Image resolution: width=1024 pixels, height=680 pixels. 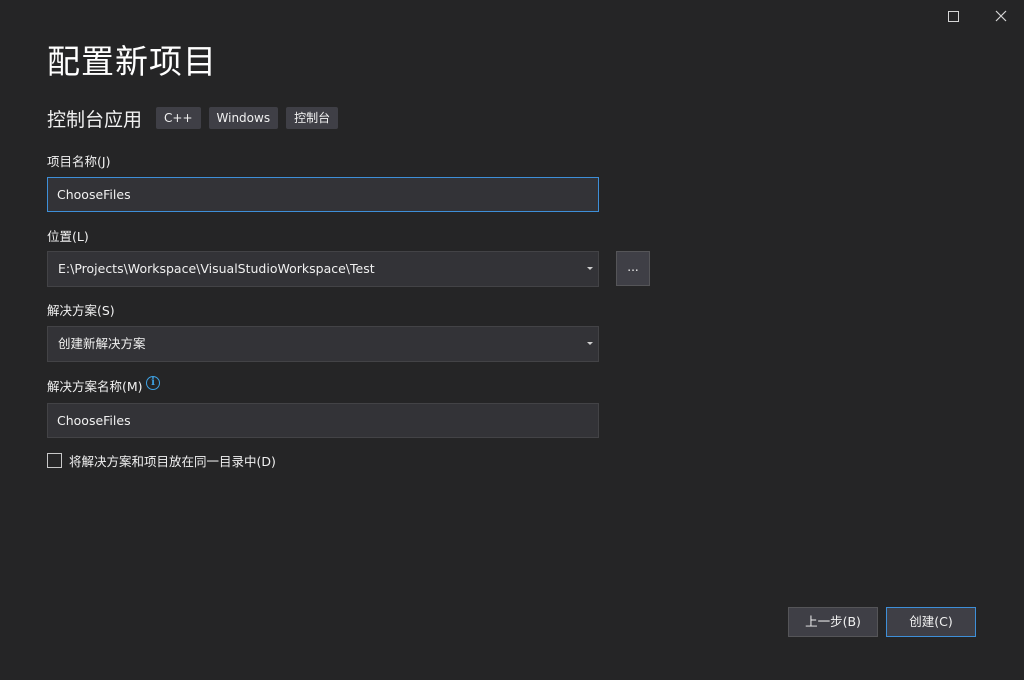 I want to click on template-name: 控制台应用, so click(x=95, y=119).